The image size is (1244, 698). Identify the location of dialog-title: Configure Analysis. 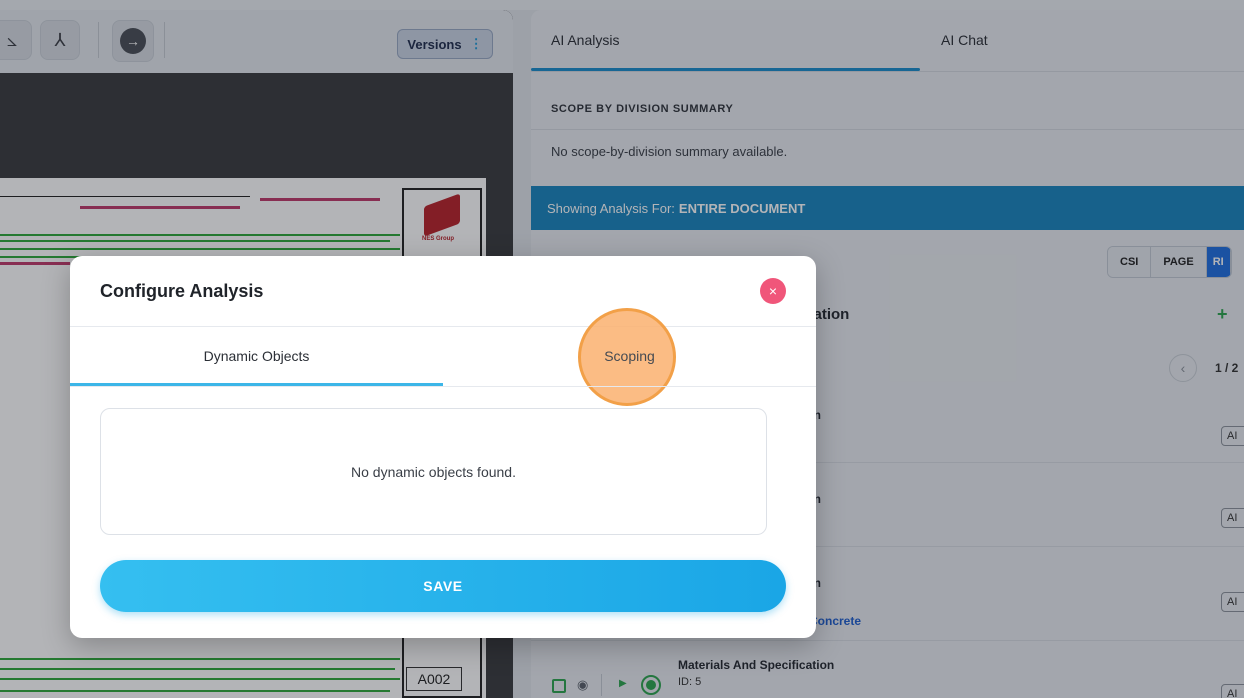
(182, 291).